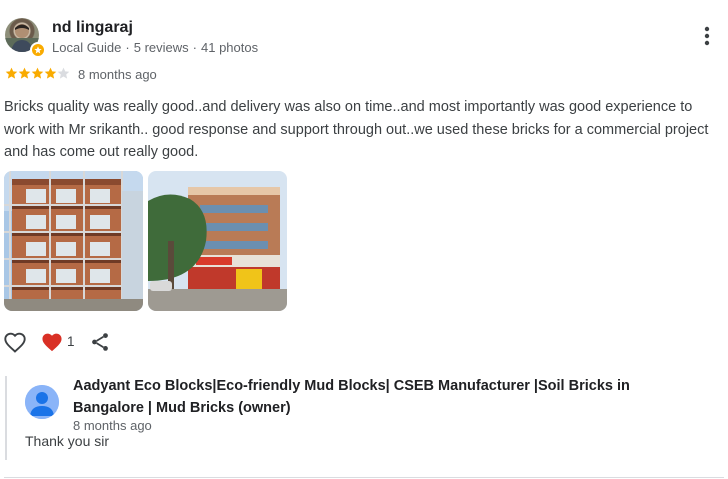 Image resolution: width=728 pixels, height=479 pixels. What do you see at coordinates (364, 477) in the screenshot?
I see `divider` at bounding box center [364, 477].